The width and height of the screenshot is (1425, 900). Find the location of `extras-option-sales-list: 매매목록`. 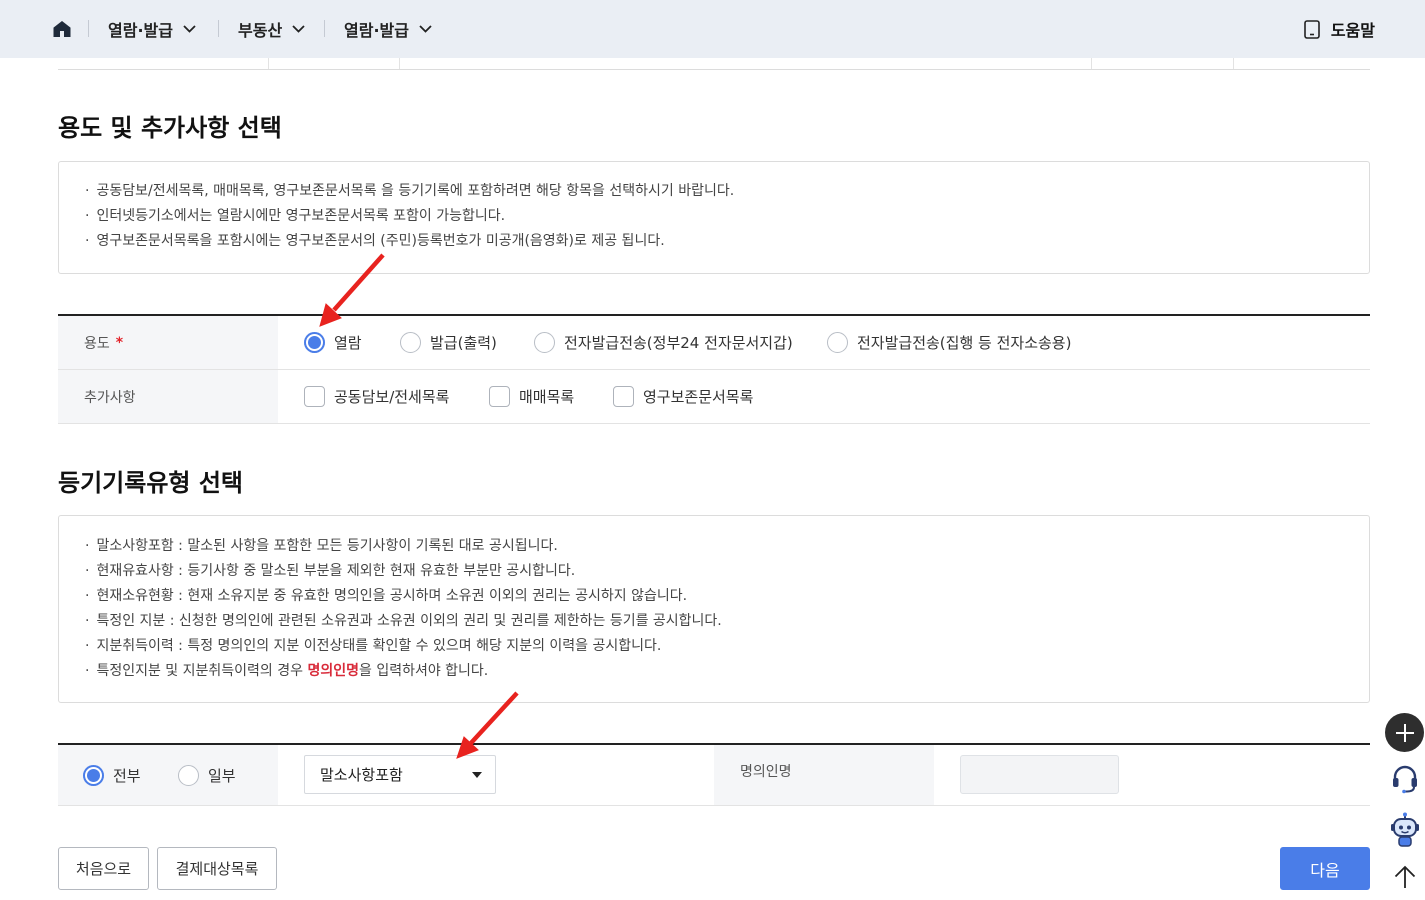

extras-option-sales-list: 매매목록 is located at coordinates (531, 396).